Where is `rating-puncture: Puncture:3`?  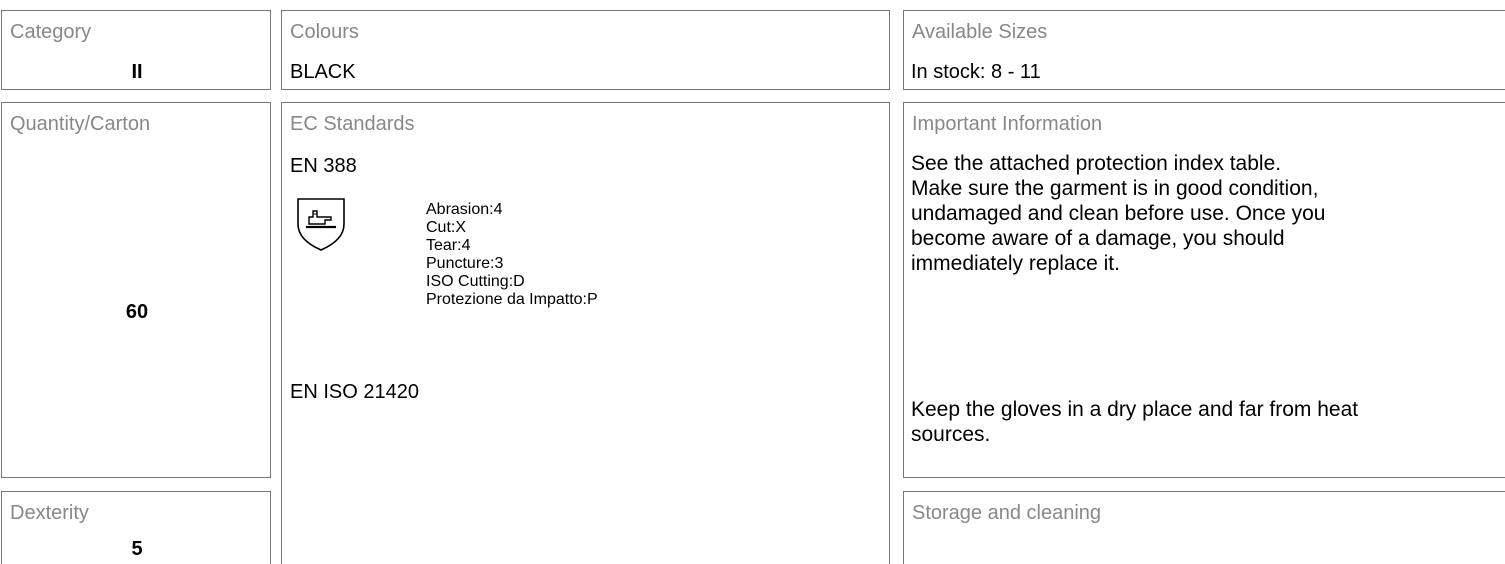 rating-puncture: Puncture:3 is located at coordinates (465, 263).